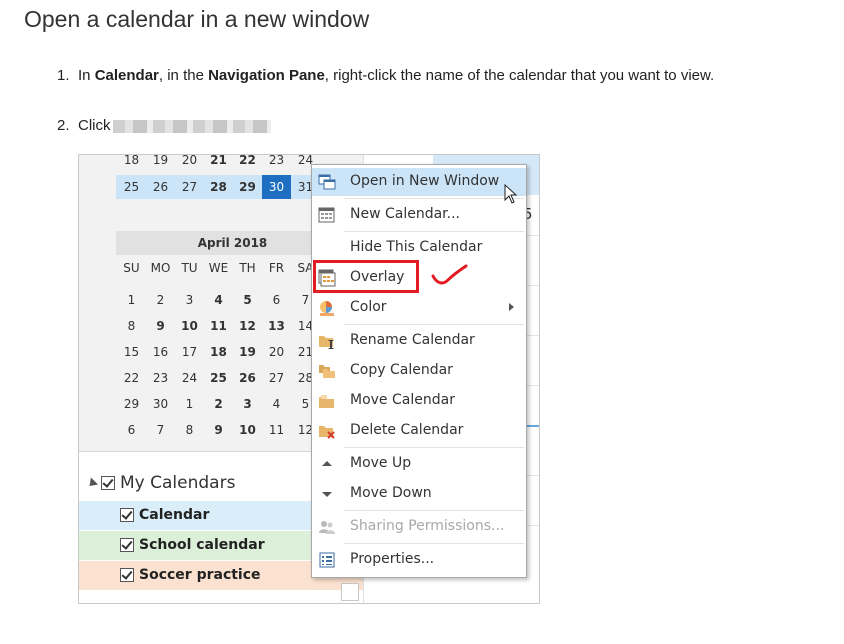 Image resolution: width=844 pixels, height=644 pixels. Describe the element at coordinates (247, 326) in the screenshot. I see `day-cell: 12` at that location.